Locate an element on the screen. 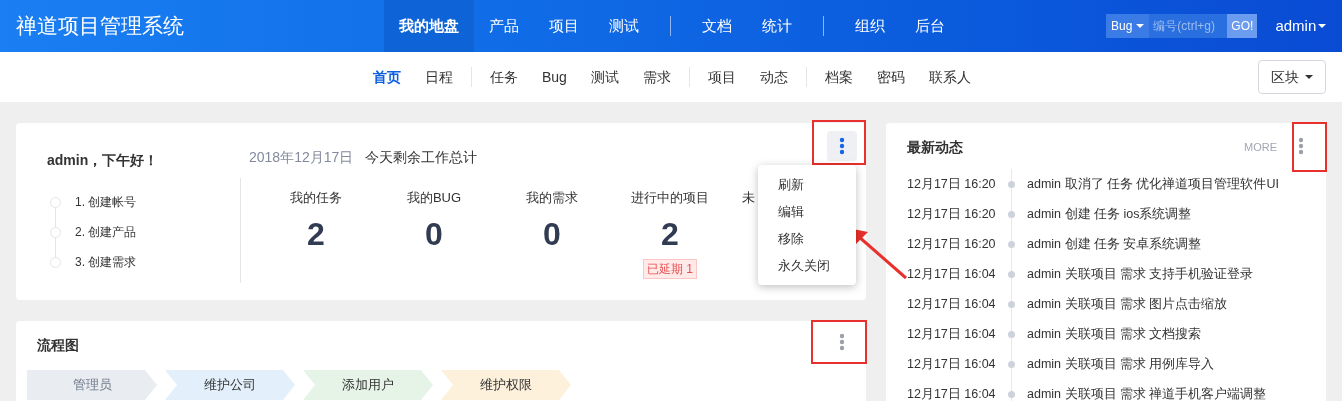 This screenshot has height=401, width=1342. user-menu: admin is located at coordinates (1301, 26).